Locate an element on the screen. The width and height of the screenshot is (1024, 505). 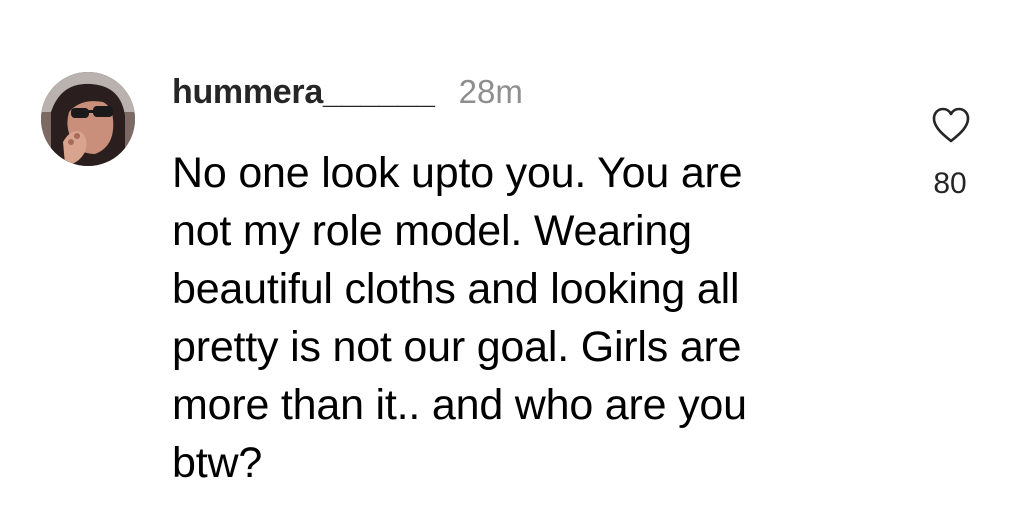
like-count: 80 is located at coordinates (950, 182).